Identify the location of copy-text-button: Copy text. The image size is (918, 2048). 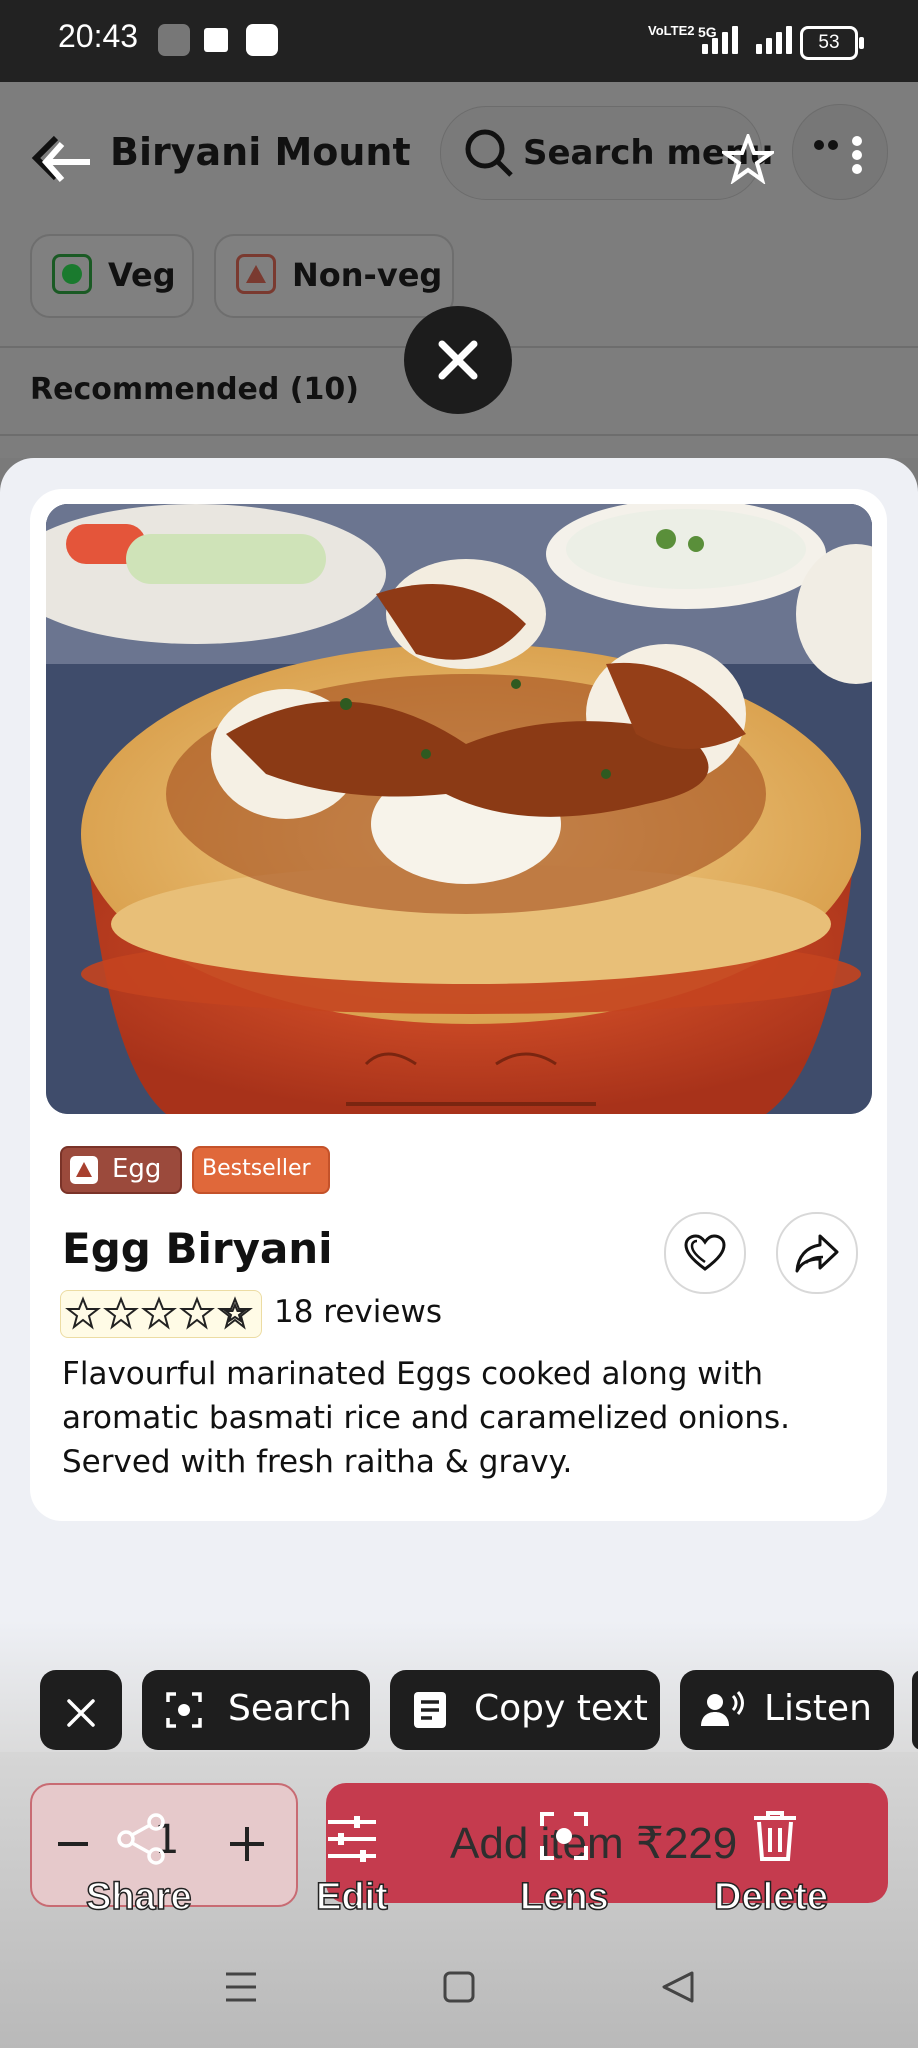
(525, 1710).